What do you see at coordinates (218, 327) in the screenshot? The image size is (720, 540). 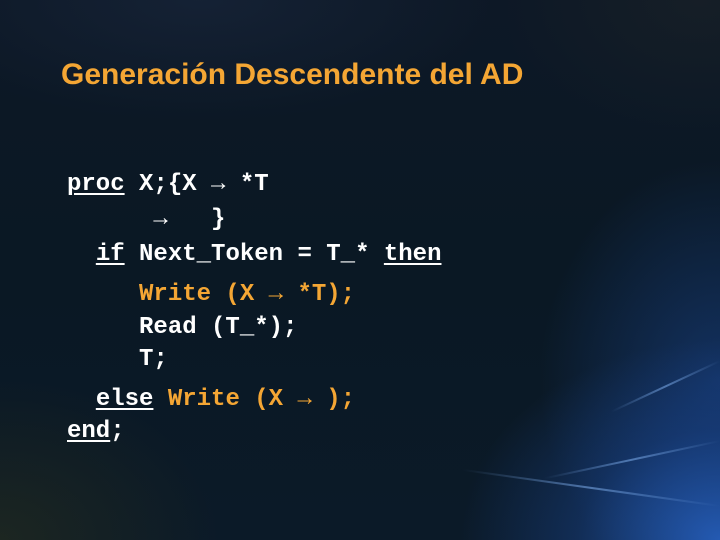 I see `code-text: Read (T_*);` at bounding box center [218, 327].